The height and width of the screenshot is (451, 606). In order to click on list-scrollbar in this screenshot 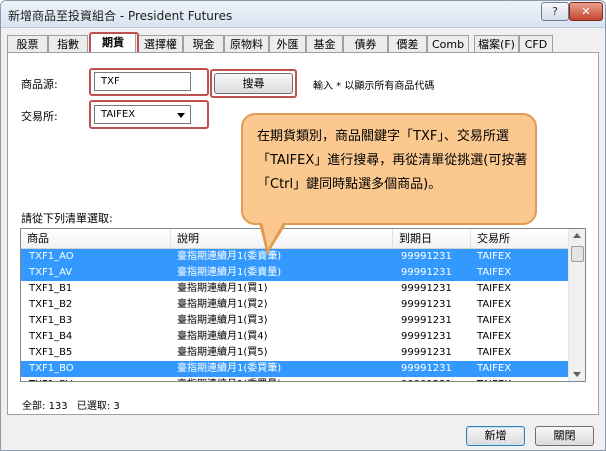, I will do `click(576, 305)`.